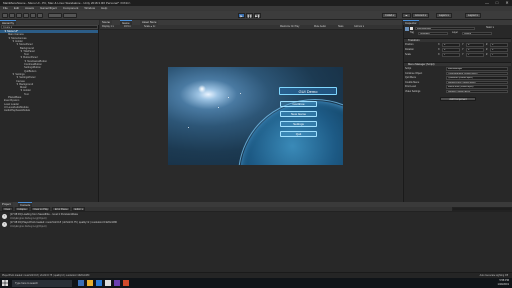  Describe the element at coordinates (457, 64) in the screenshot. I see `menu-manager-section: Menu Manager (Script)` at that location.